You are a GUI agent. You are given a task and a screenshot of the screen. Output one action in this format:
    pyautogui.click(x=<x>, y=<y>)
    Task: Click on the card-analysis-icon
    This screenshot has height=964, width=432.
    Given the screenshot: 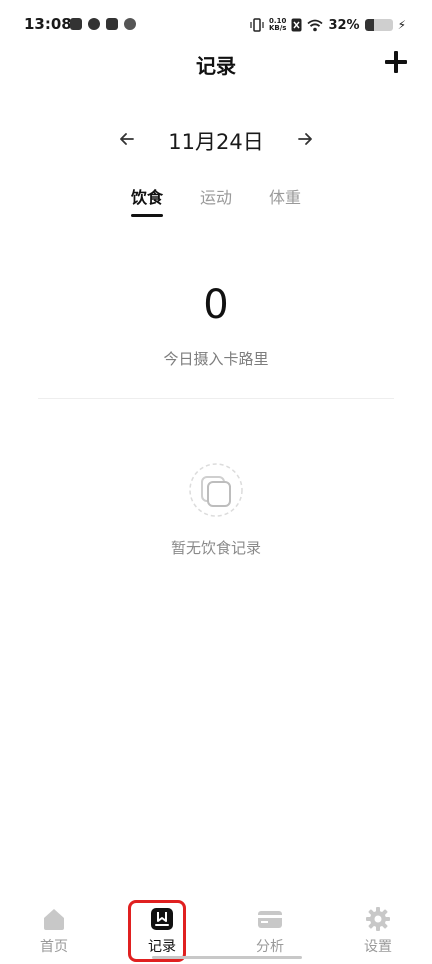 What is the action you would take?
    pyautogui.click(x=270, y=919)
    